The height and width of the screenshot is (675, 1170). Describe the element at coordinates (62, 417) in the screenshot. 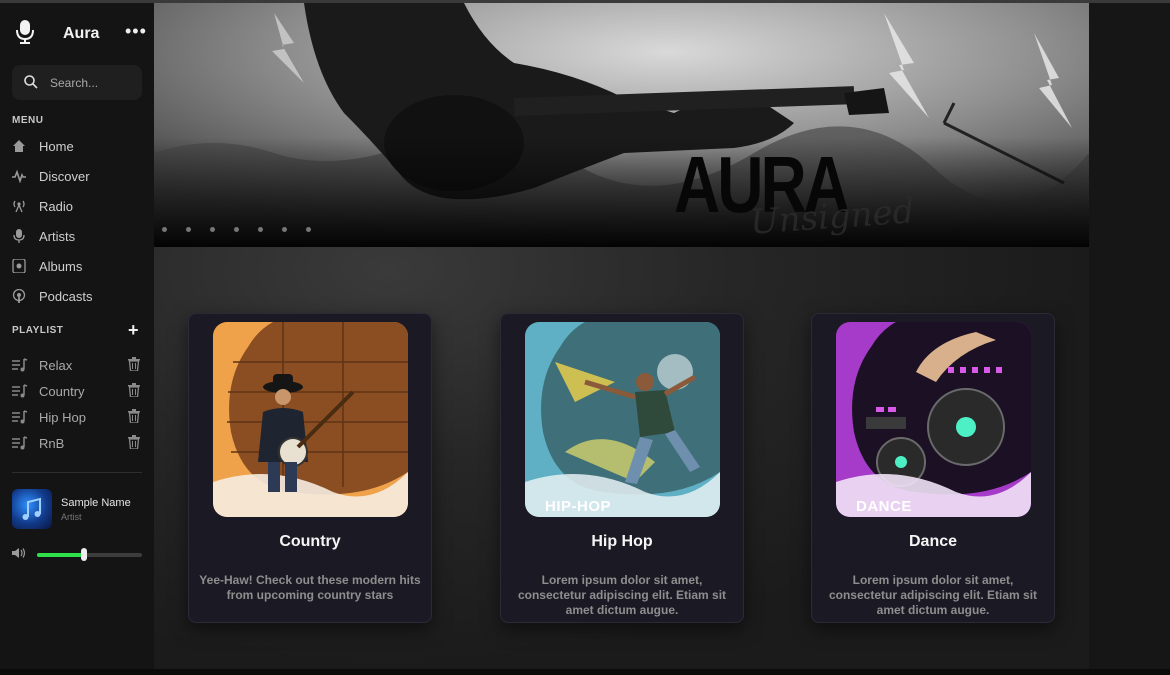

I see `playlist-item-label: Hip Hop` at that location.